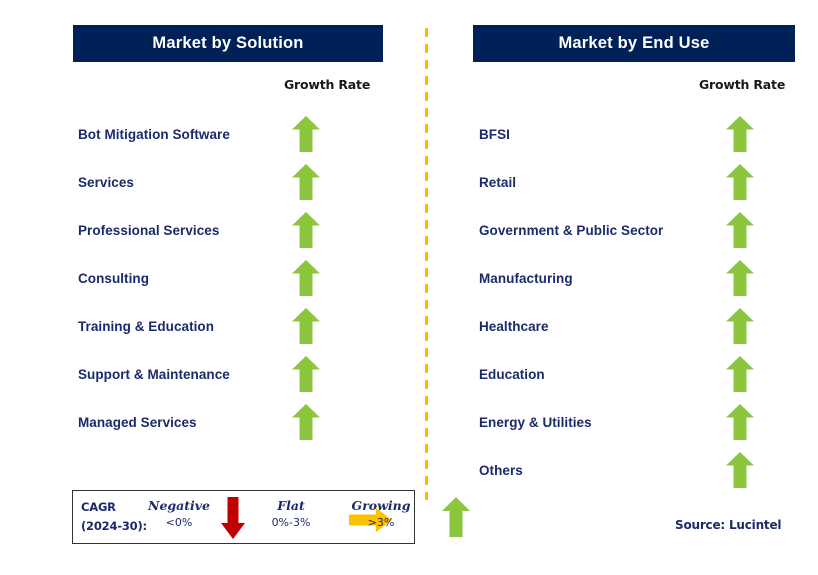 Image resolution: width=818 pixels, height=575 pixels. I want to click on table-row: Consulting, so click(230, 278).